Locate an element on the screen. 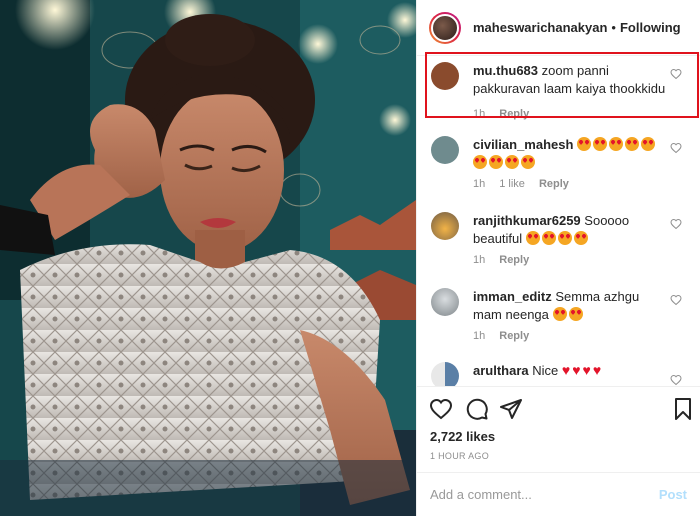 The width and height of the screenshot is (700, 516). comment-username: ranjithkumar6259 is located at coordinates (527, 220).